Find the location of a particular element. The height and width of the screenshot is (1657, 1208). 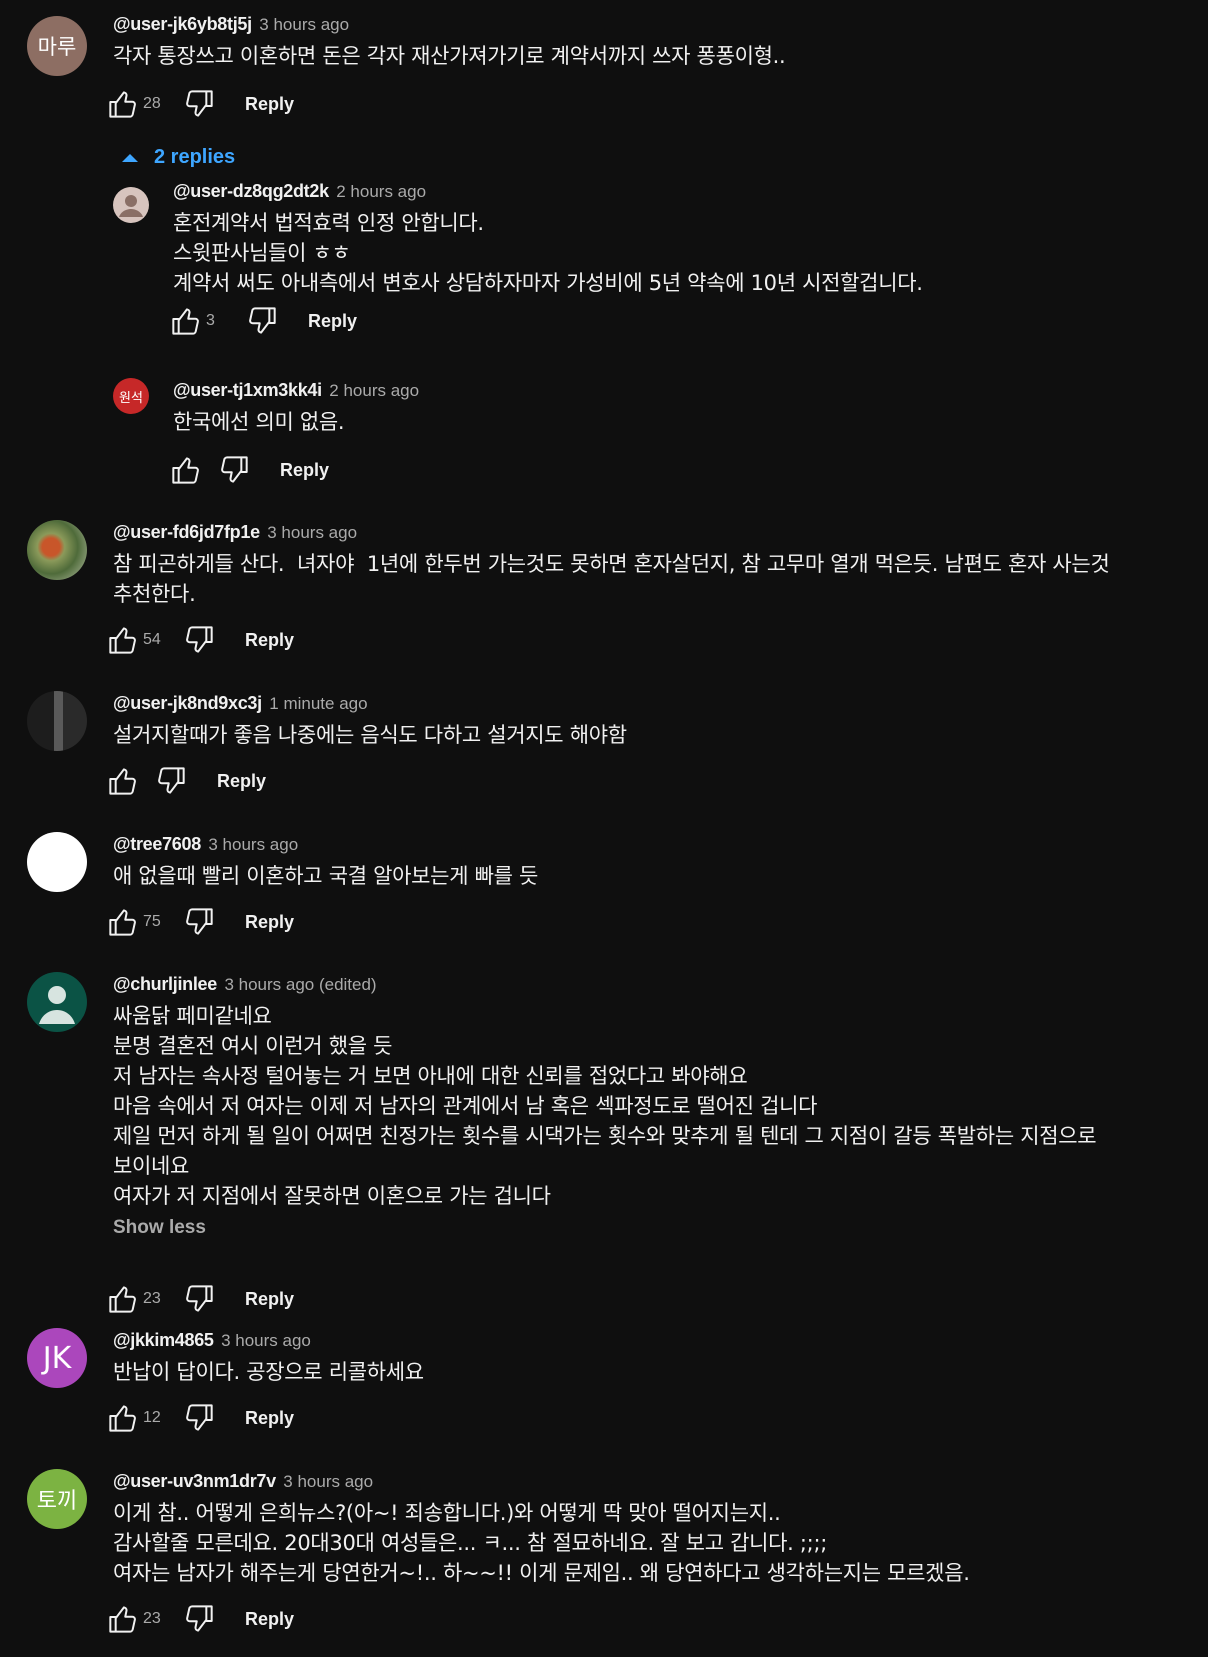

reply-actions: Reply is located at coordinates (249, 470).